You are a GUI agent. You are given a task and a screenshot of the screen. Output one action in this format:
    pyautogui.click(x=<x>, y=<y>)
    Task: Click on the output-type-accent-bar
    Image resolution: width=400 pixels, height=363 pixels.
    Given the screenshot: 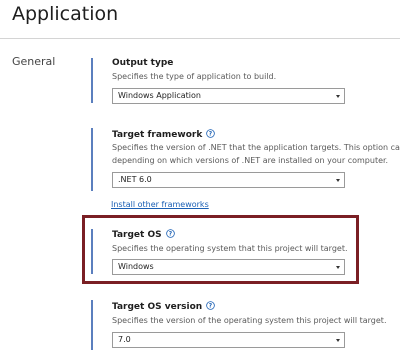 What is the action you would take?
    pyautogui.click(x=92, y=80)
    